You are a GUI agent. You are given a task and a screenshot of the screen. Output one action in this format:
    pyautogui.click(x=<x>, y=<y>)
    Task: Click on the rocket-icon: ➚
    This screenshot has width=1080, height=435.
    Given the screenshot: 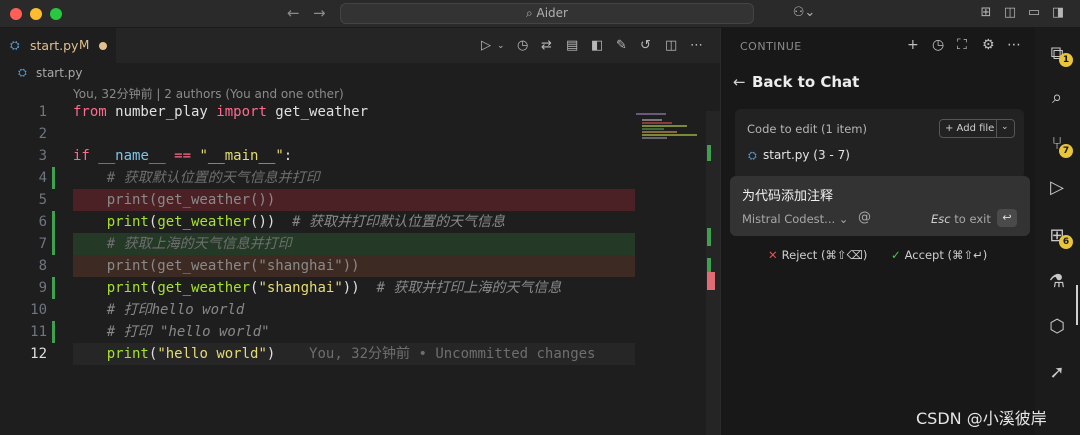 What is the action you would take?
    pyautogui.click(x=1057, y=373)
    